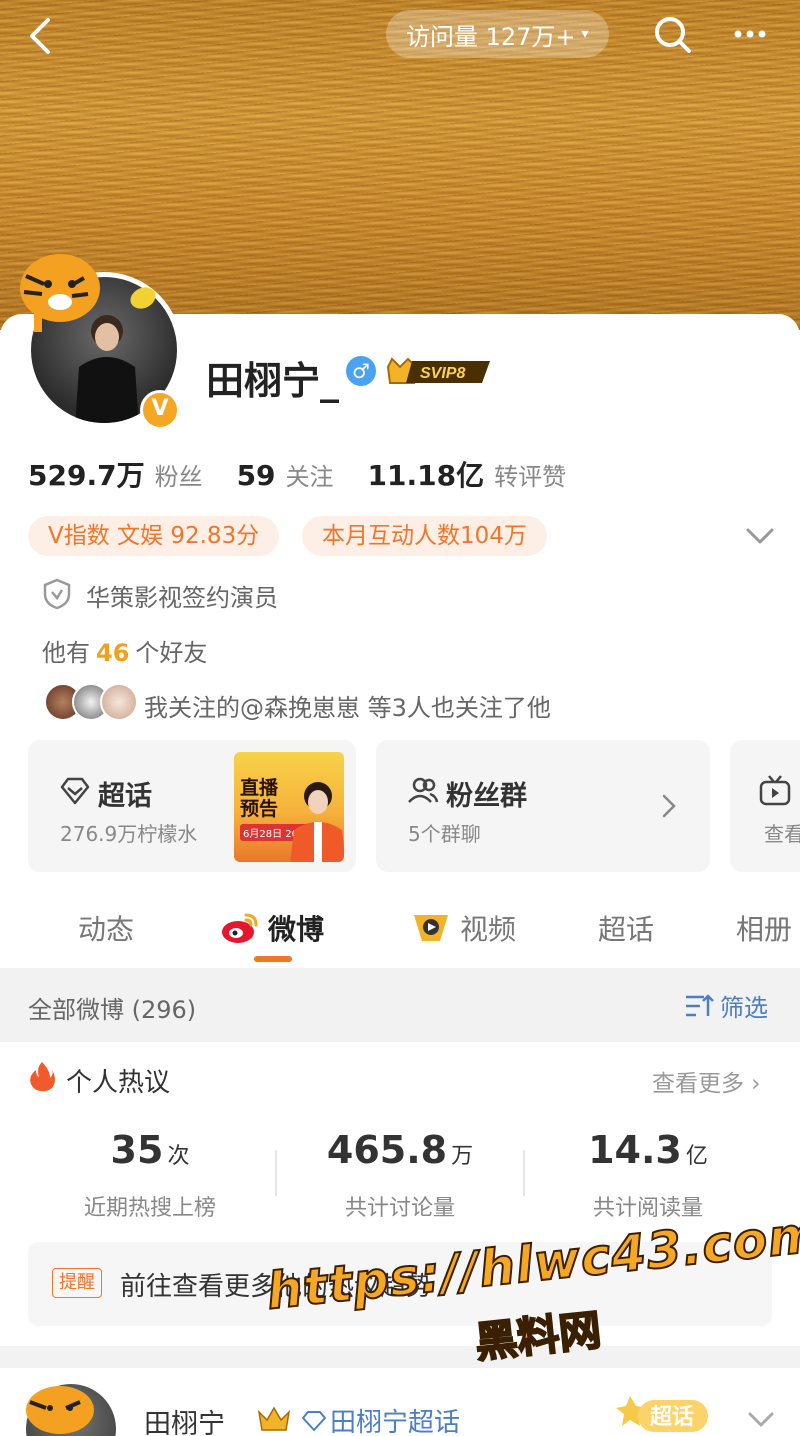 This screenshot has height=1436, width=800. Describe the element at coordinates (296, 929) in the screenshot. I see `tab-label: 微博` at that location.